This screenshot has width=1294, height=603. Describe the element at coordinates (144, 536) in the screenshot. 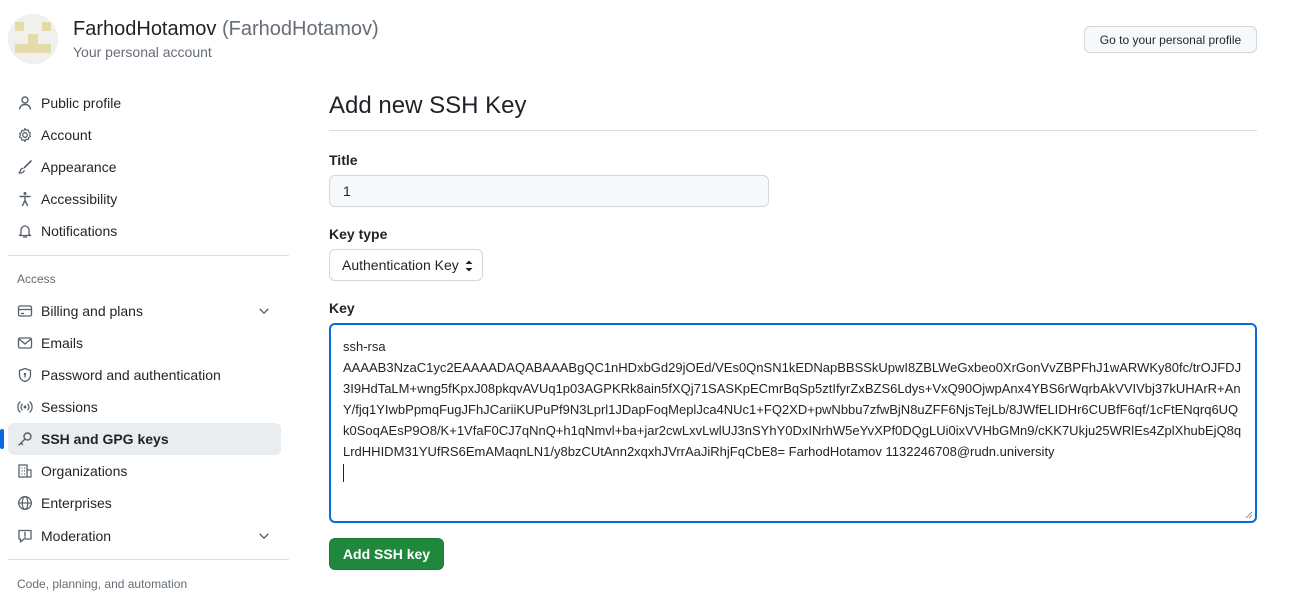

I see `sidebar-item-moderation: Moderation` at that location.